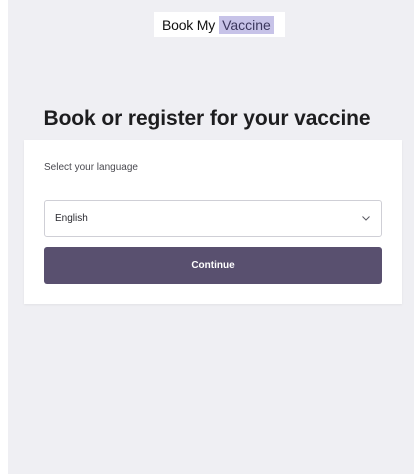 This screenshot has height=474, width=414. What do you see at coordinates (246, 24) in the screenshot?
I see `logo-text-highlight: Vaccine` at bounding box center [246, 24].